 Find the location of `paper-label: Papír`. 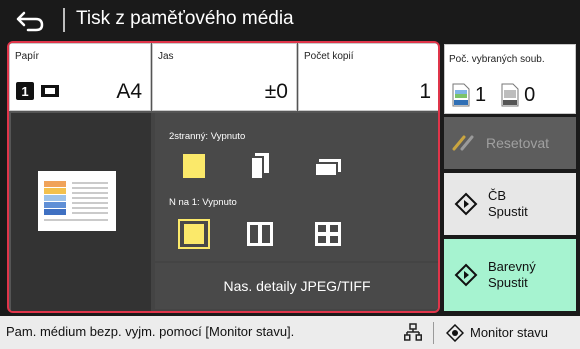

paper-label: Papír is located at coordinates (27, 56).